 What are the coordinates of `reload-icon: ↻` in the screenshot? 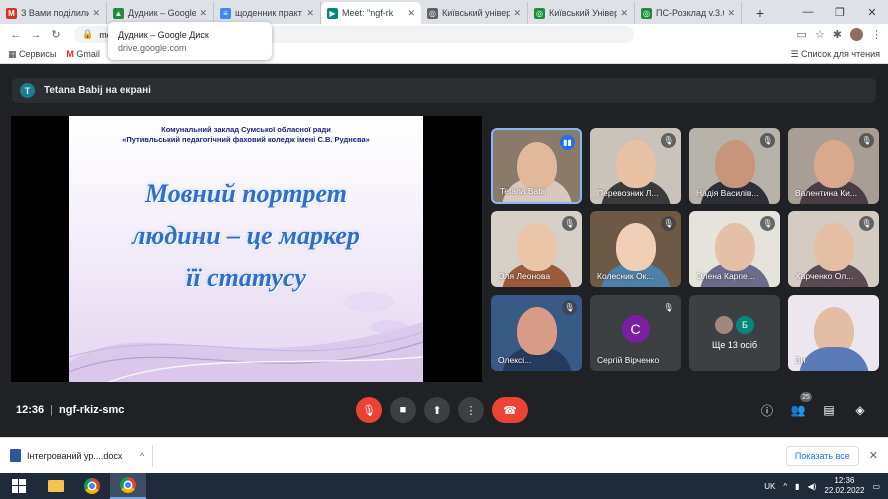 It's located at (56, 34).